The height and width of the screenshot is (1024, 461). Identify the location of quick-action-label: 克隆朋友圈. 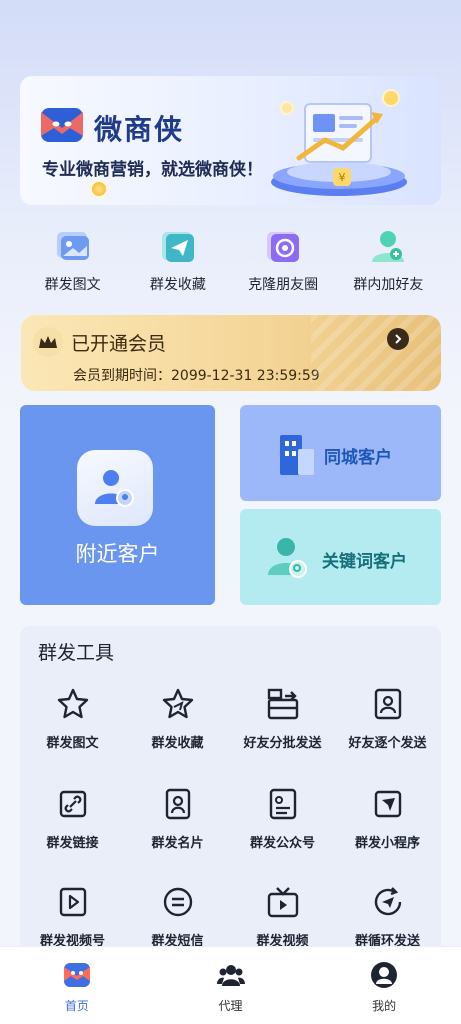
(283, 285).